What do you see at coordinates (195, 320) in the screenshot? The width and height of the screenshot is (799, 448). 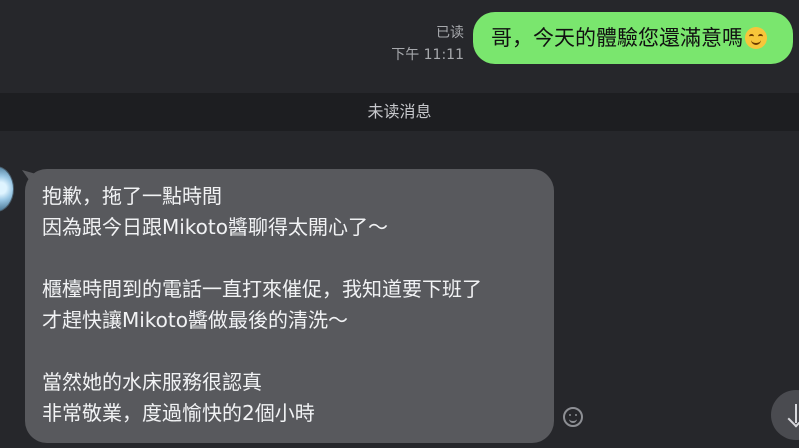 I see `message-line: 才趕快讓Mikoto醬做最後的清洗～` at bounding box center [195, 320].